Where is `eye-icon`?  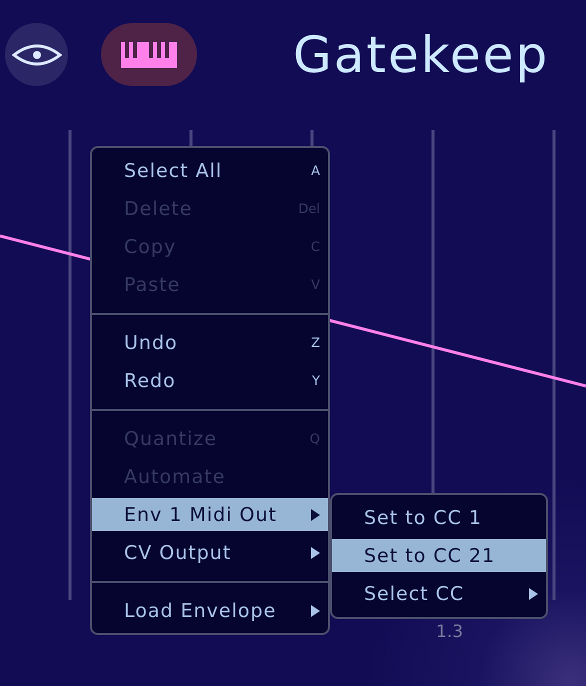
eye-icon is located at coordinates (37, 54).